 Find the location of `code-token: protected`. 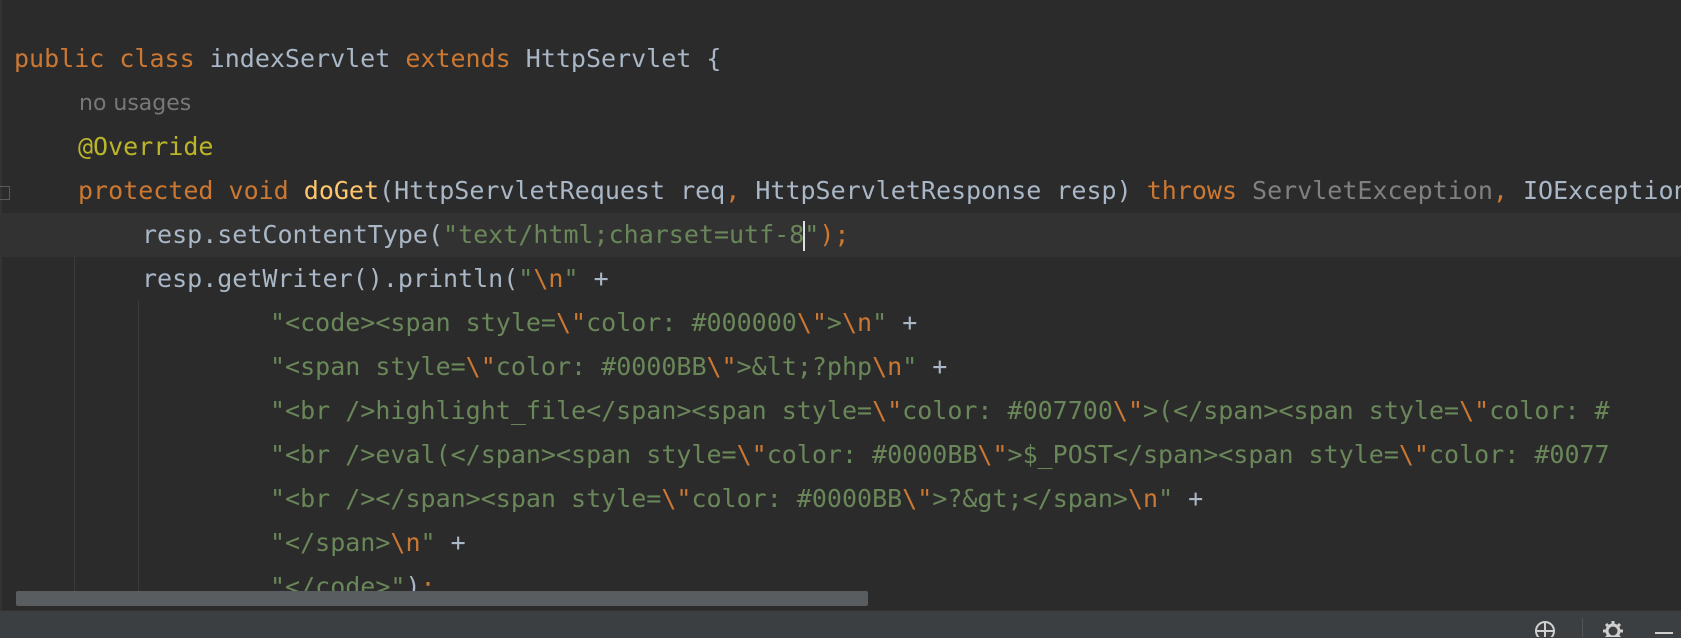

code-token: protected is located at coordinates (153, 190).